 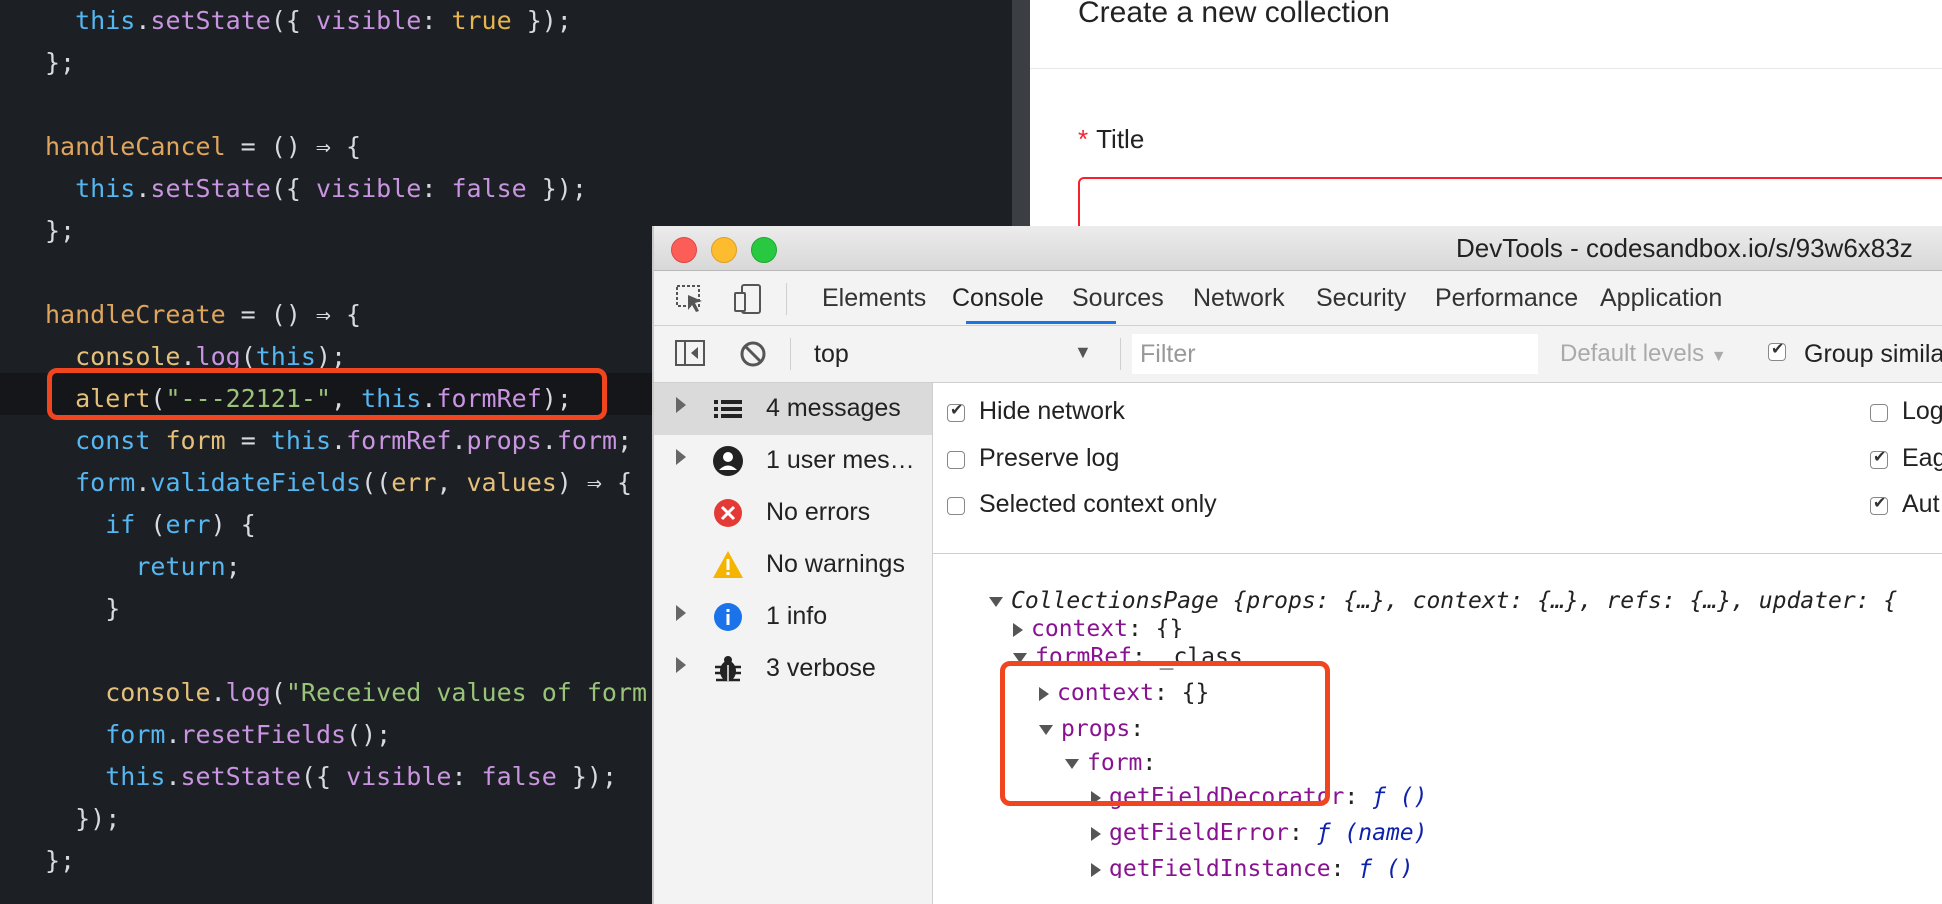 I want to click on preserve-log-checkbox, so click(x=956, y=460).